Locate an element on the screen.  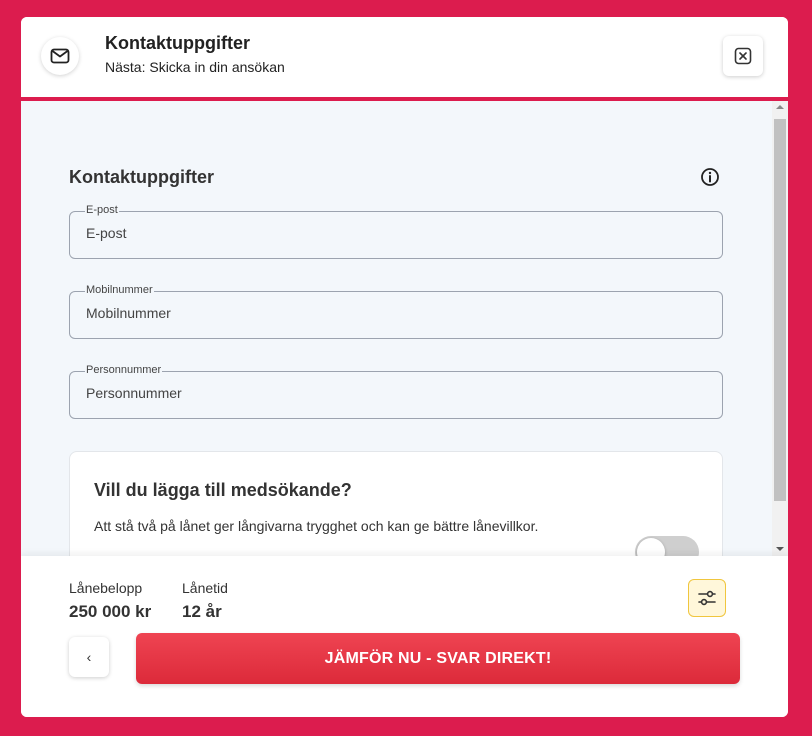
close-icon is located at coordinates (743, 56).